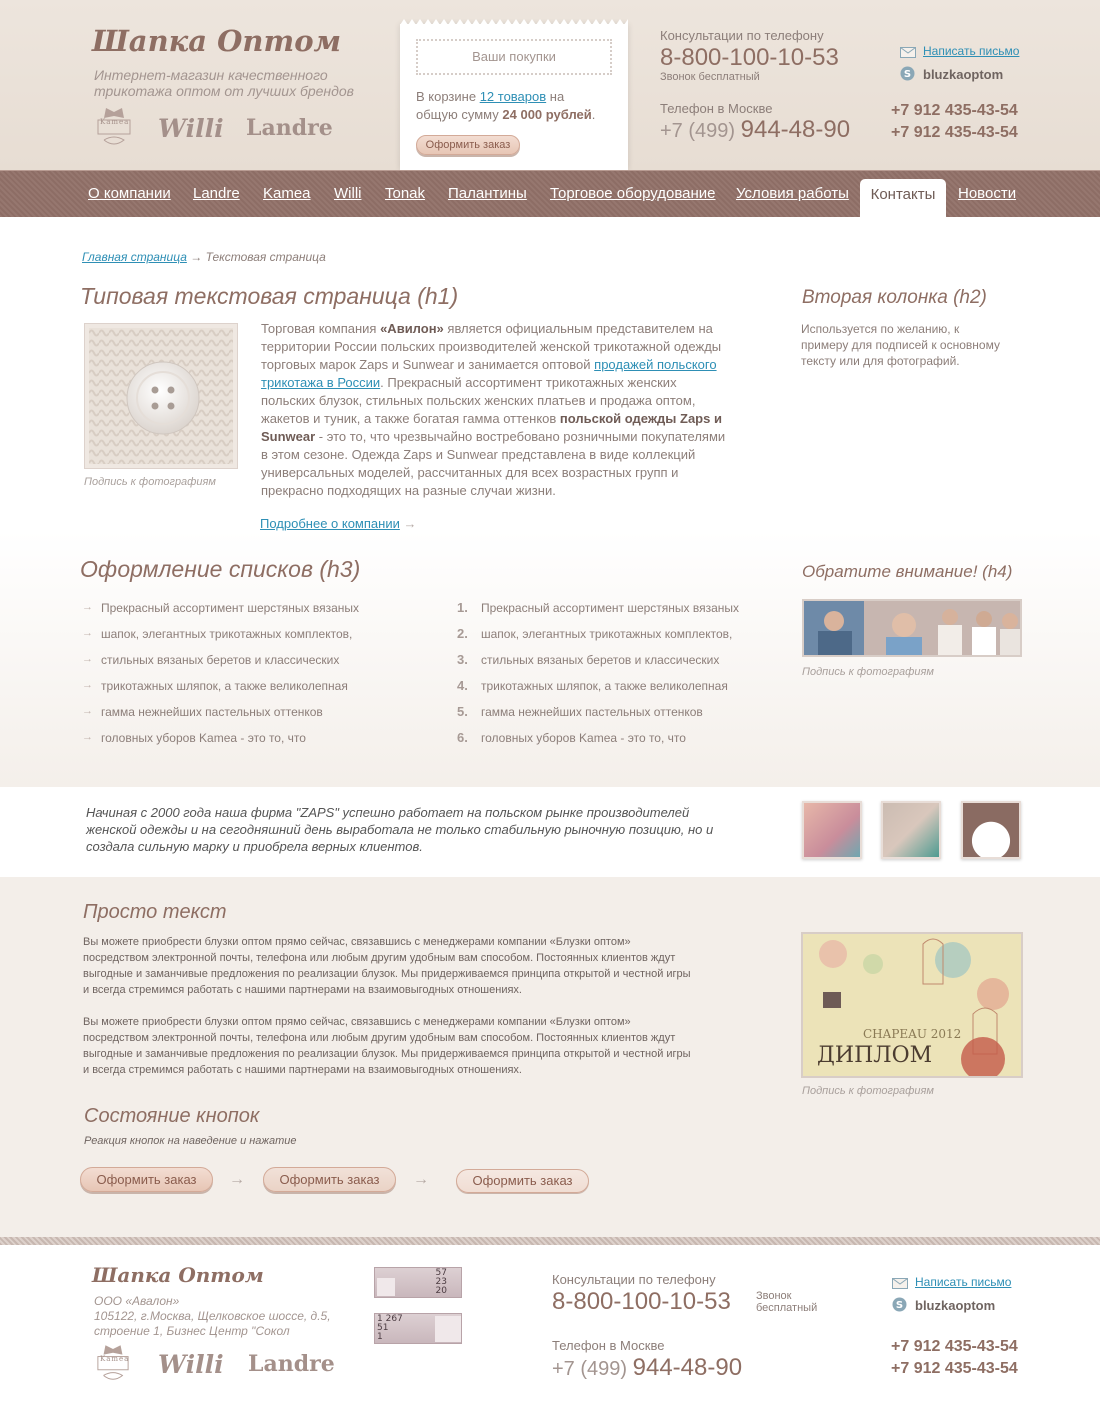  Describe the element at coordinates (448, 1329) in the screenshot. I see `people-icon` at that location.